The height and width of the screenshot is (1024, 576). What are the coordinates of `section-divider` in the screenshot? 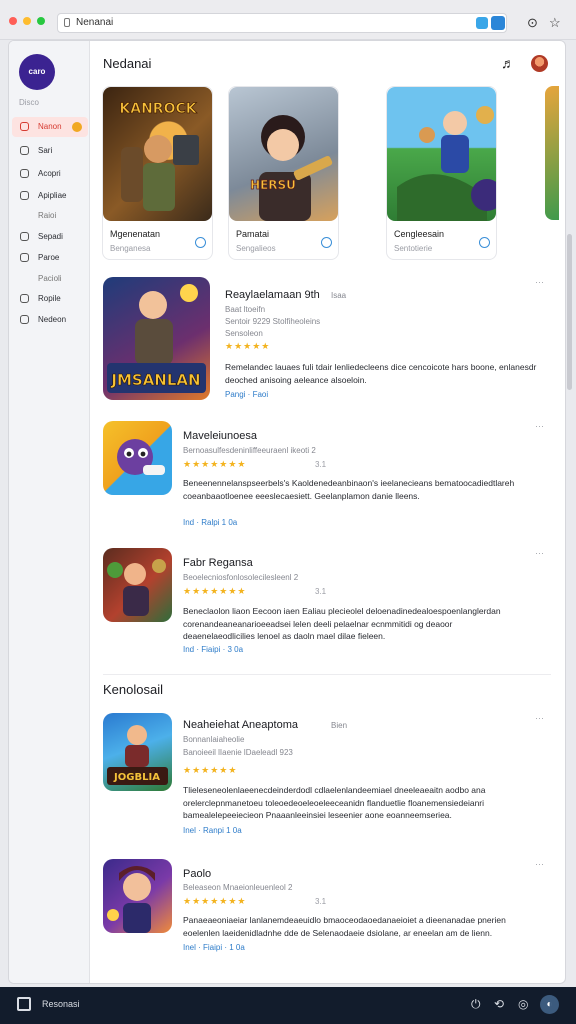 It's located at (327, 674).